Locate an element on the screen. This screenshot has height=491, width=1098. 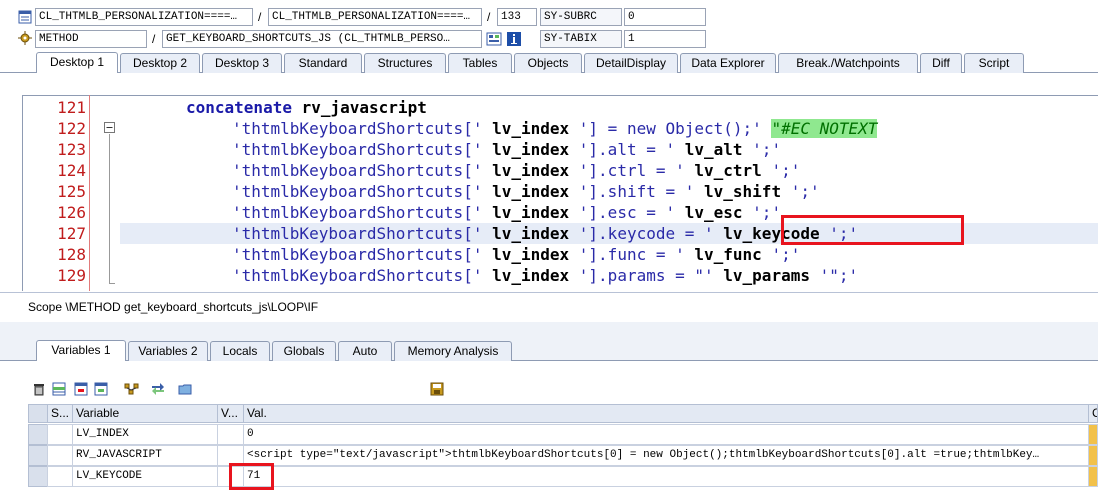
column-header-value: Val. is located at coordinates (666, 413).